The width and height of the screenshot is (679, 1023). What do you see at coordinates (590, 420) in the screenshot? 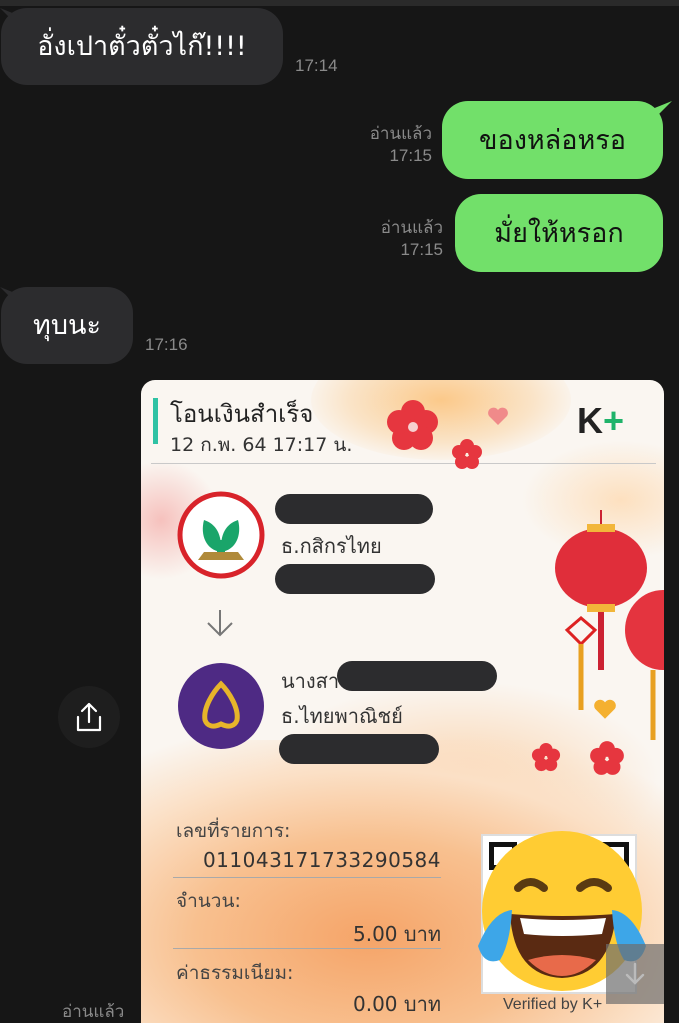
I see `kplus-logo-k: K` at bounding box center [590, 420].